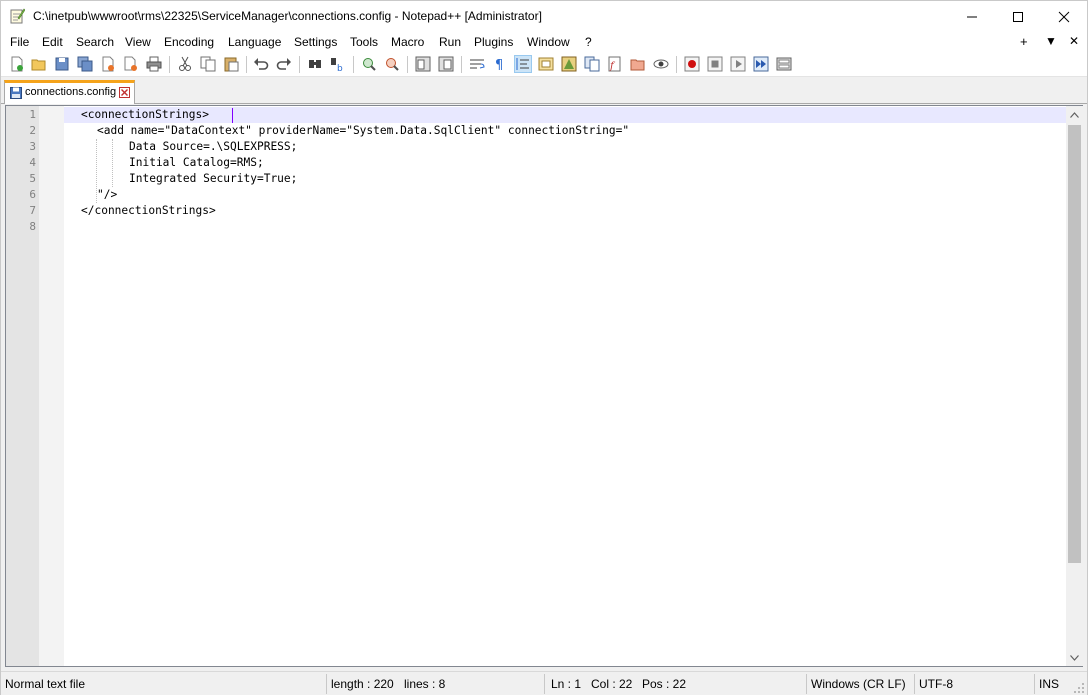 The width and height of the screenshot is (1088, 695). I want to click on maximize-button, so click(1018, 16).